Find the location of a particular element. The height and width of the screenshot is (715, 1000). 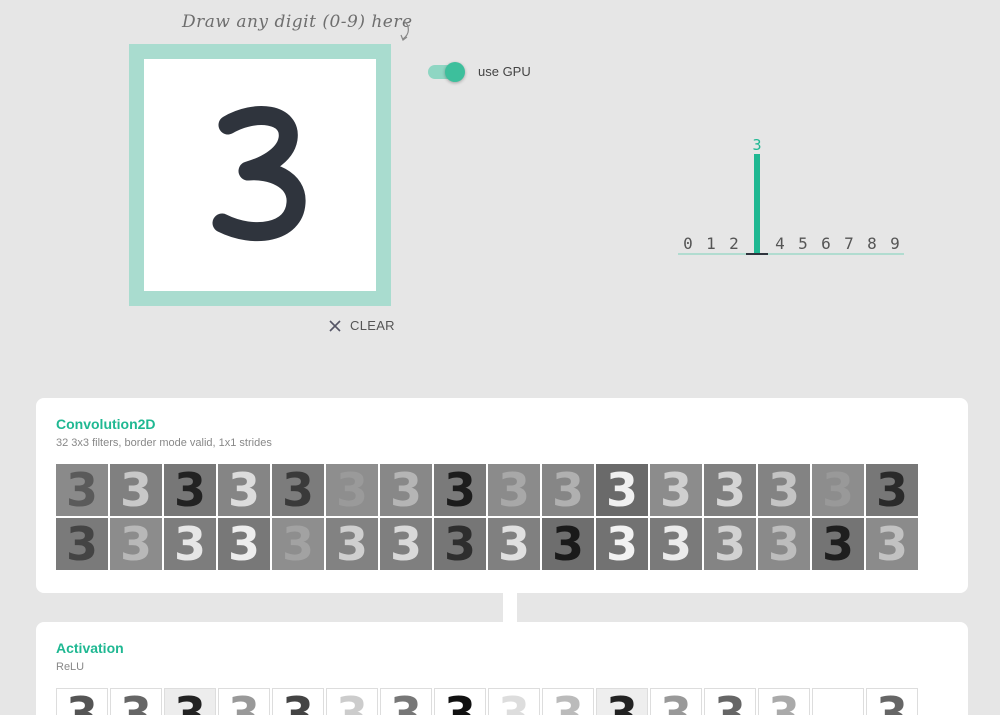

feature-map-grid: 3333333333333333 is located at coordinates (502, 701).